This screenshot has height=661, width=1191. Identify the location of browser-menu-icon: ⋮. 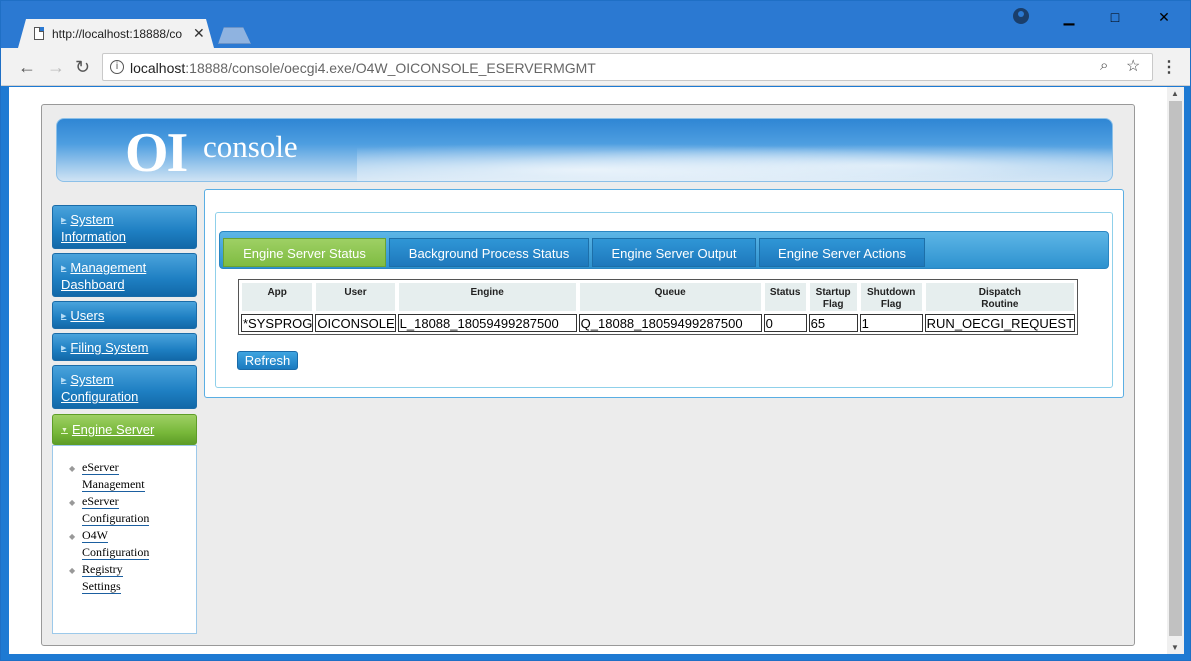
(1169, 67).